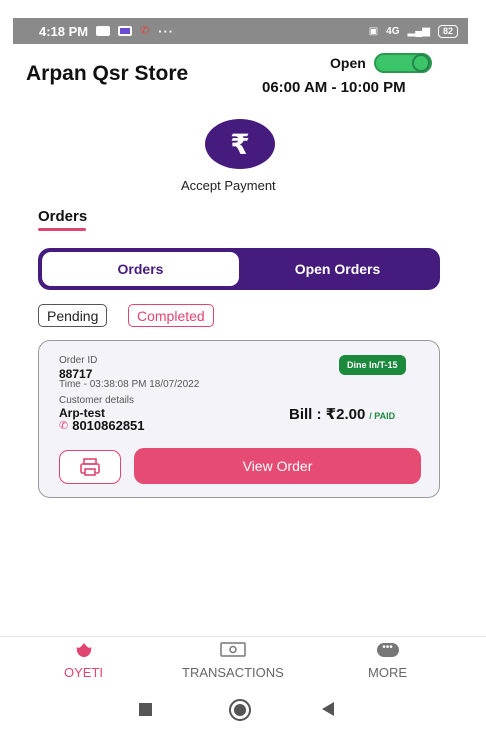  I want to click on bill-text: Bill : ₹2.00, so click(327, 414).